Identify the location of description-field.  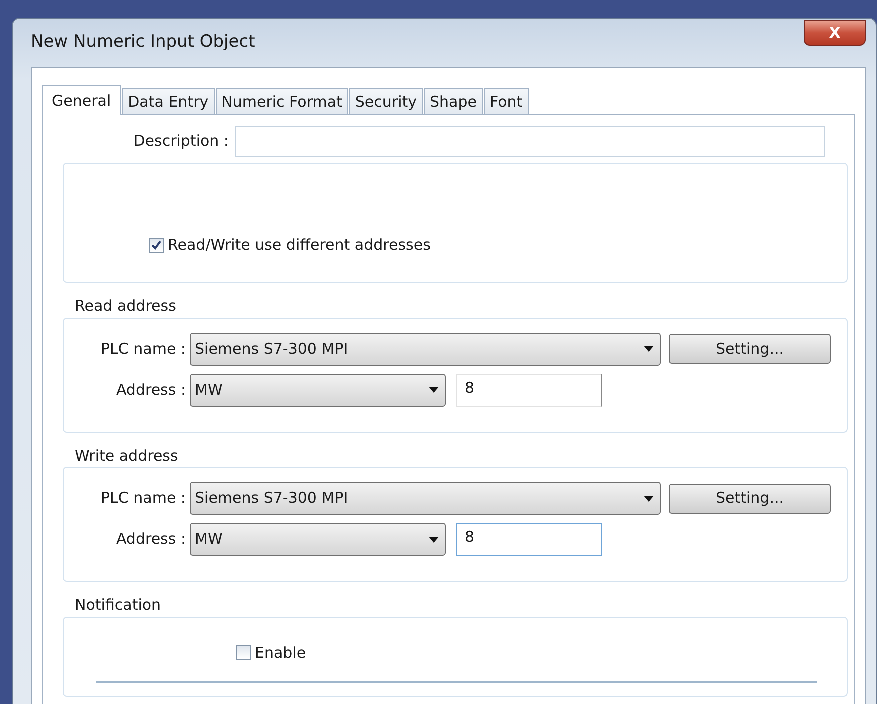
(530, 141).